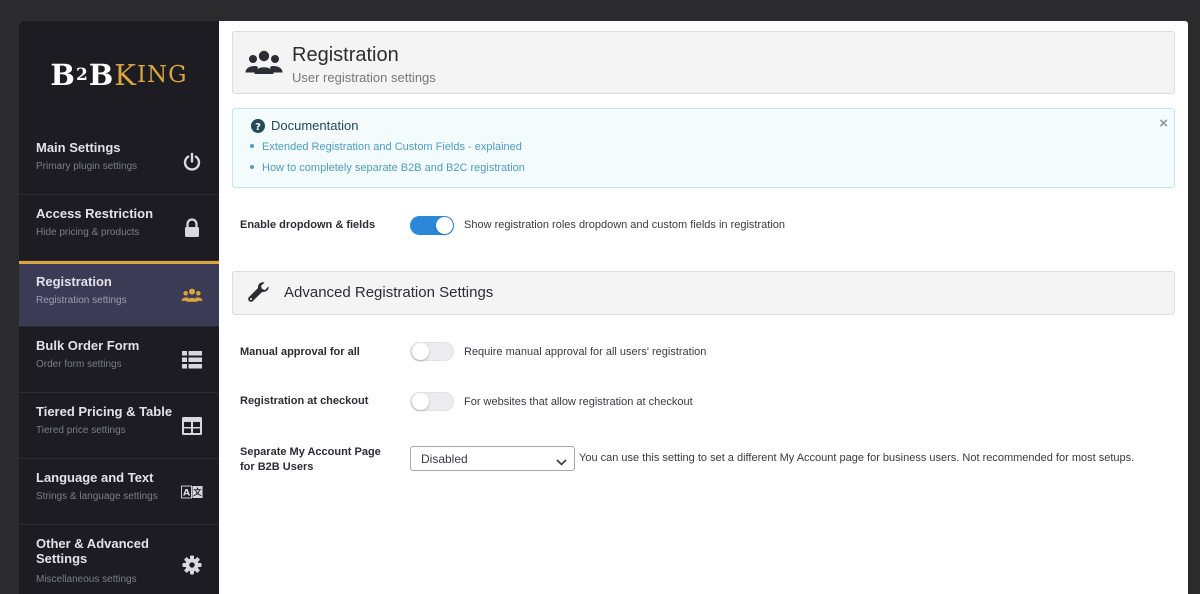  Describe the element at coordinates (432, 225) in the screenshot. I see `enable-dropdown-toggle` at that location.